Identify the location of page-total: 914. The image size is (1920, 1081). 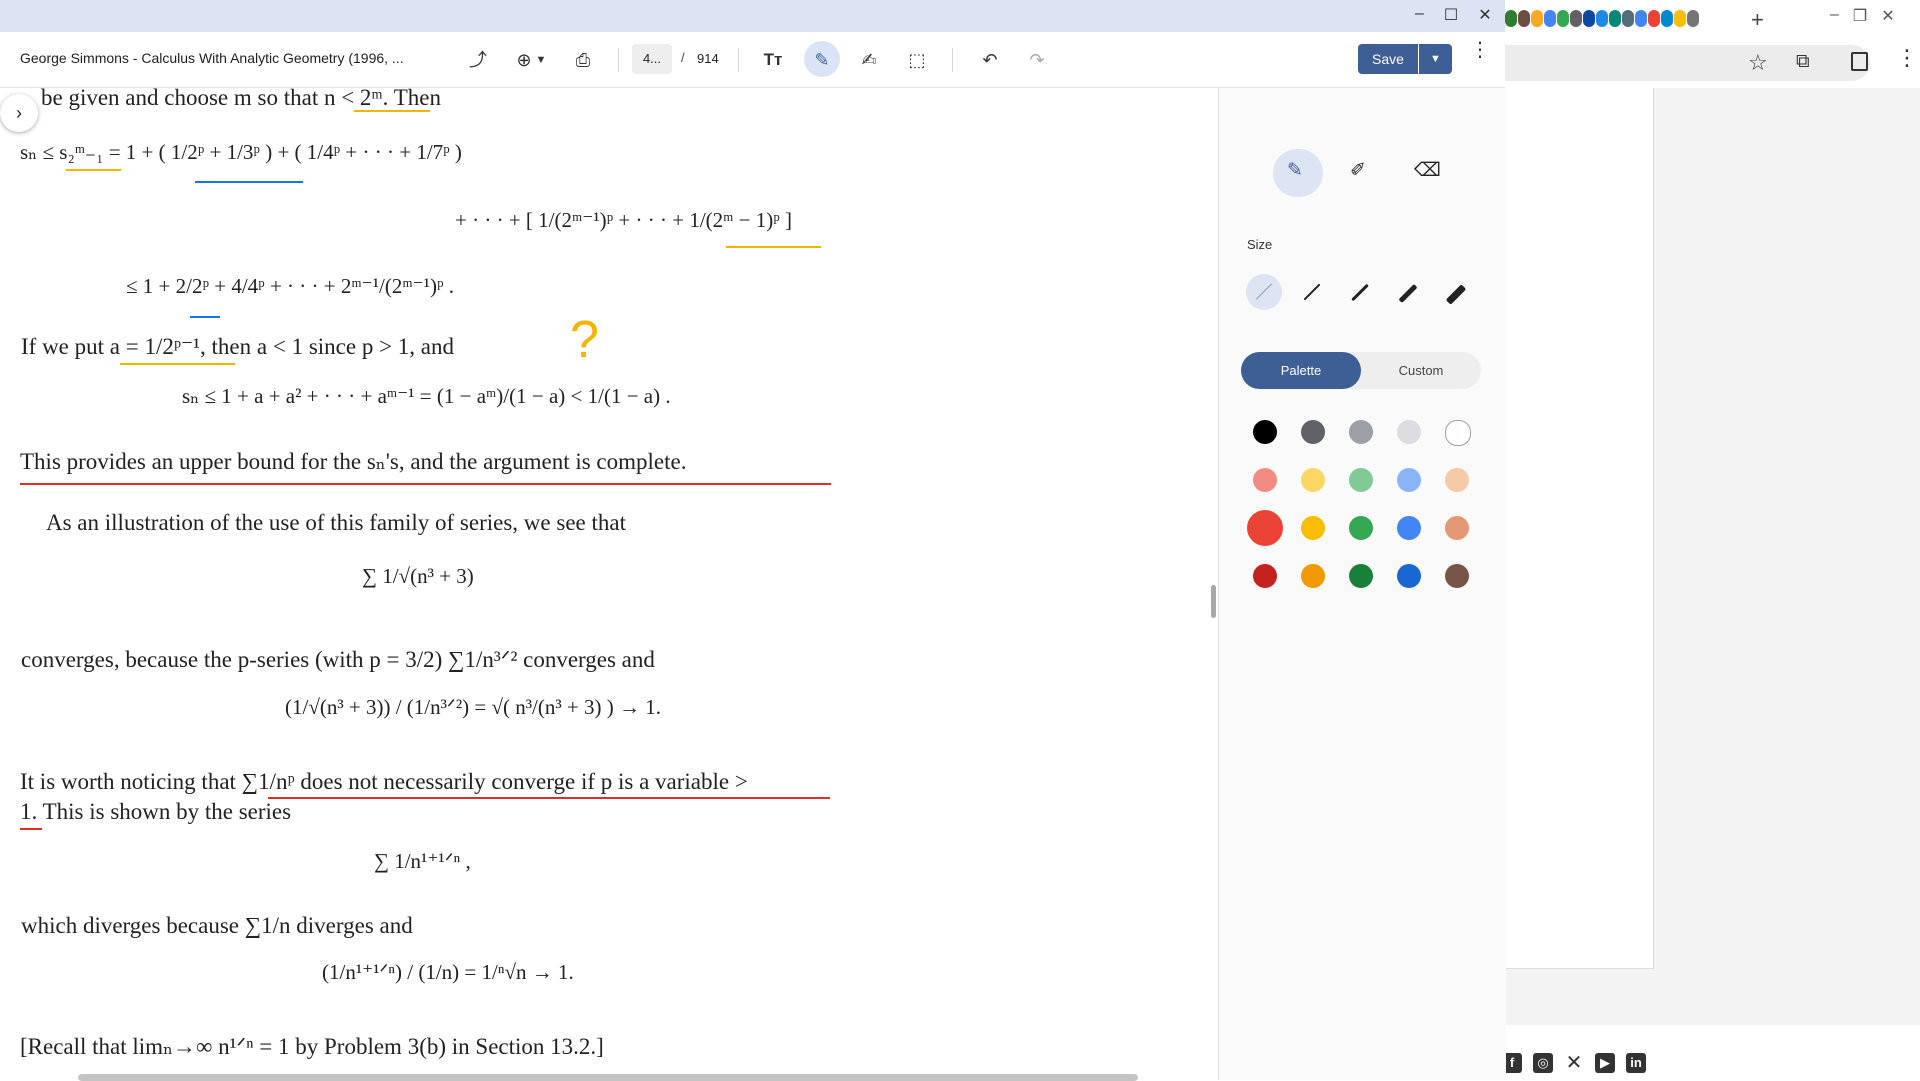
(708, 58).